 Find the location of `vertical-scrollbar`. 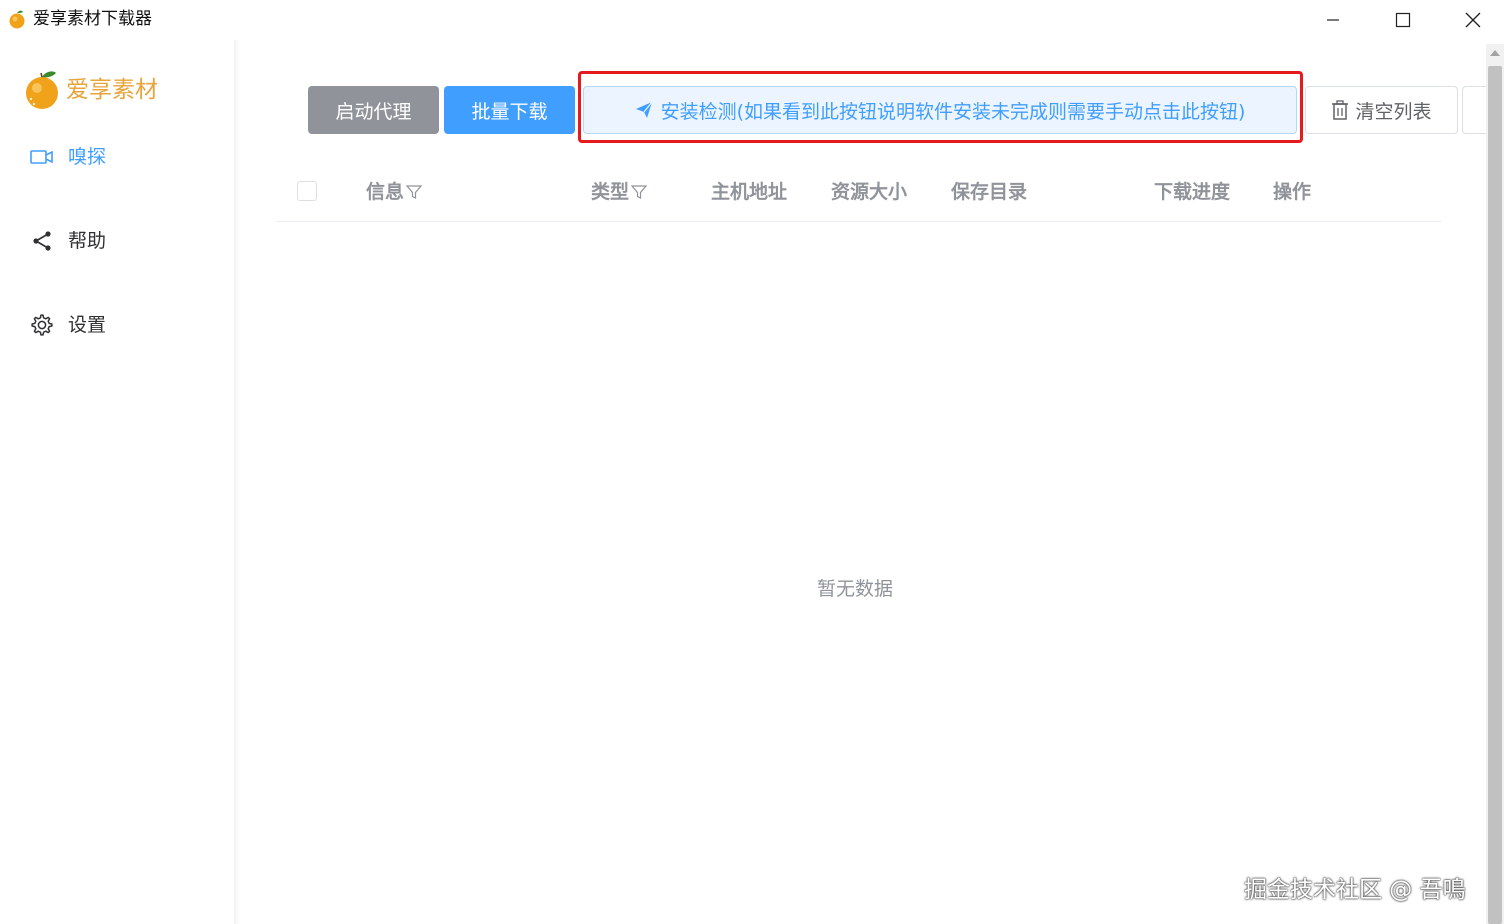

vertical-scrollbar is located at coordinates (1495, 484).